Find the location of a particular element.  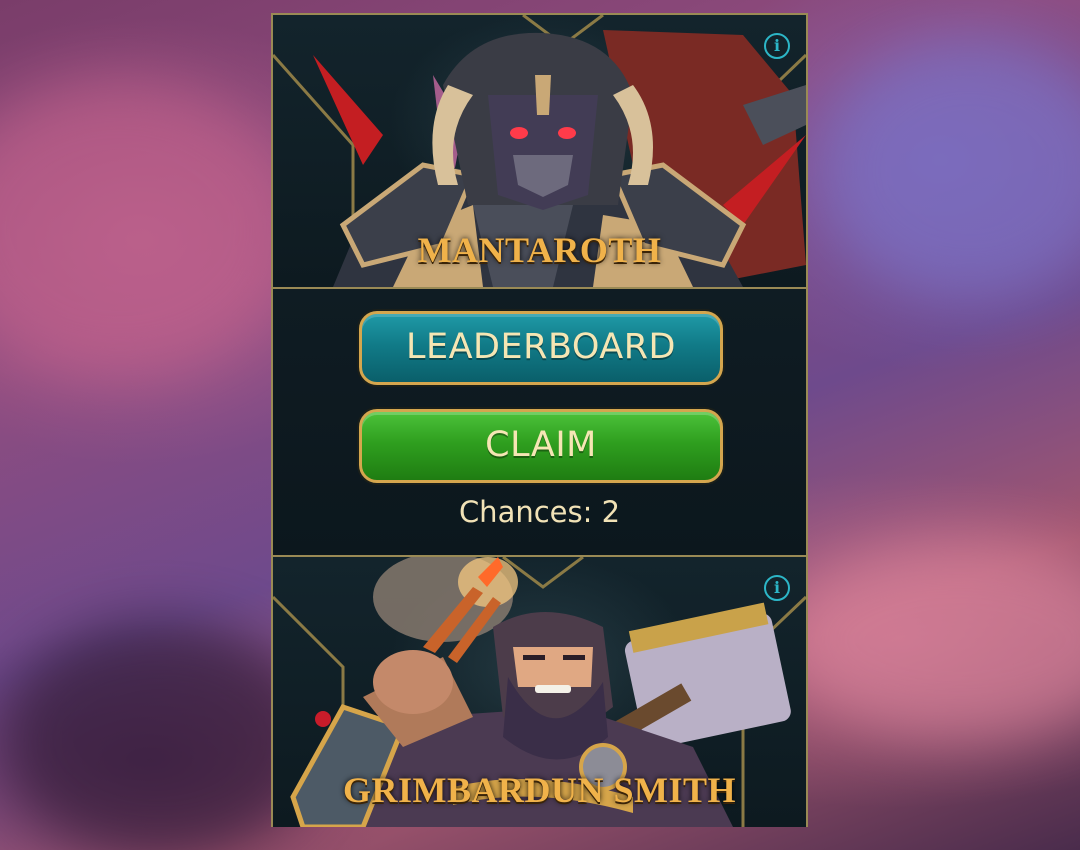

hero-name: MANTAROTH is located at coordinates (539, 250).